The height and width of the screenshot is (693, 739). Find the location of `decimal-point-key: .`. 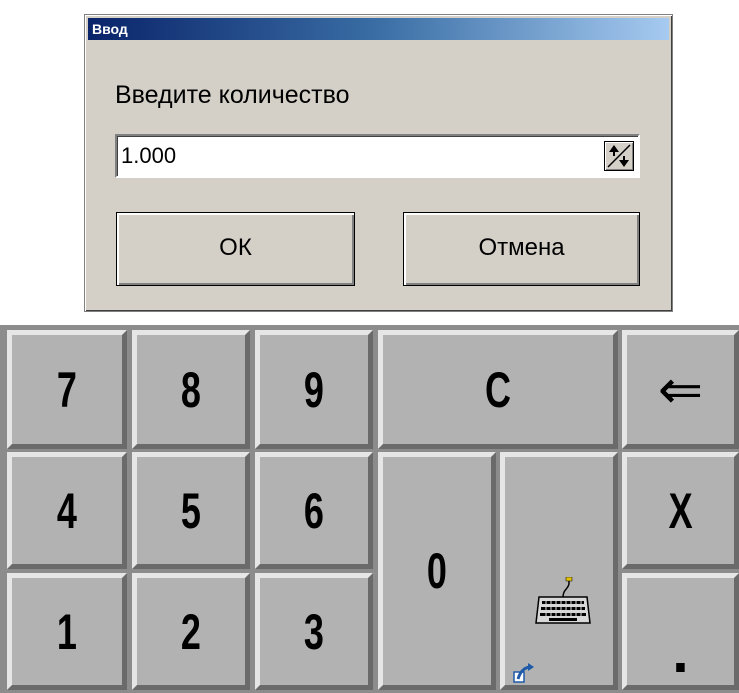

decimal-point-key: . is located at coordinates (680, 631).